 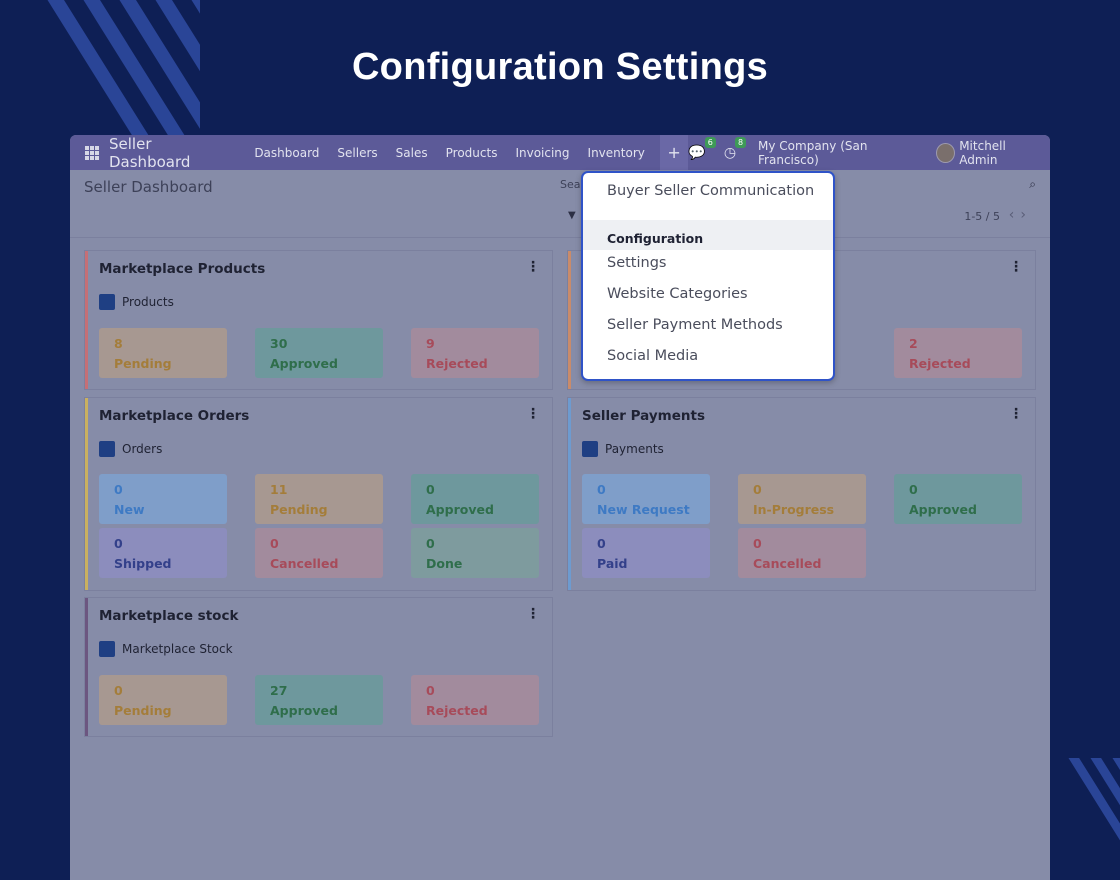 What do you see at coordinates (169, 616) in the screenshot?
I see `card-title: Marketplace stock` at bounding box center [169, 616].